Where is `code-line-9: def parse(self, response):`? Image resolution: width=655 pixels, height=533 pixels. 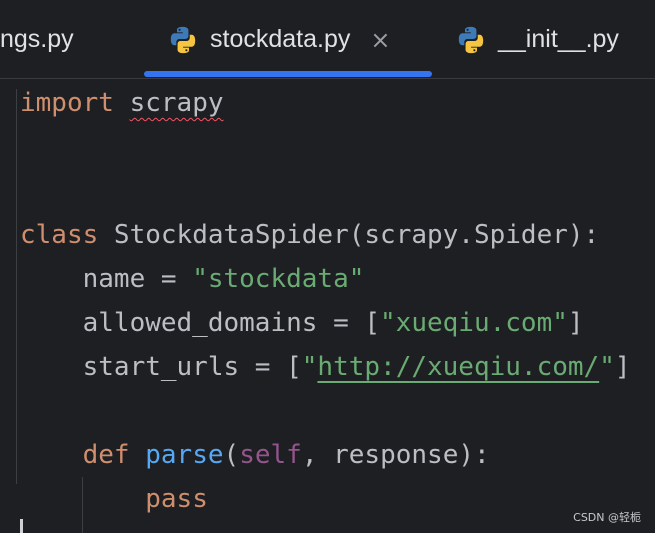 code-line-9: def parse(self, response): is located at coordinates (255, 455).